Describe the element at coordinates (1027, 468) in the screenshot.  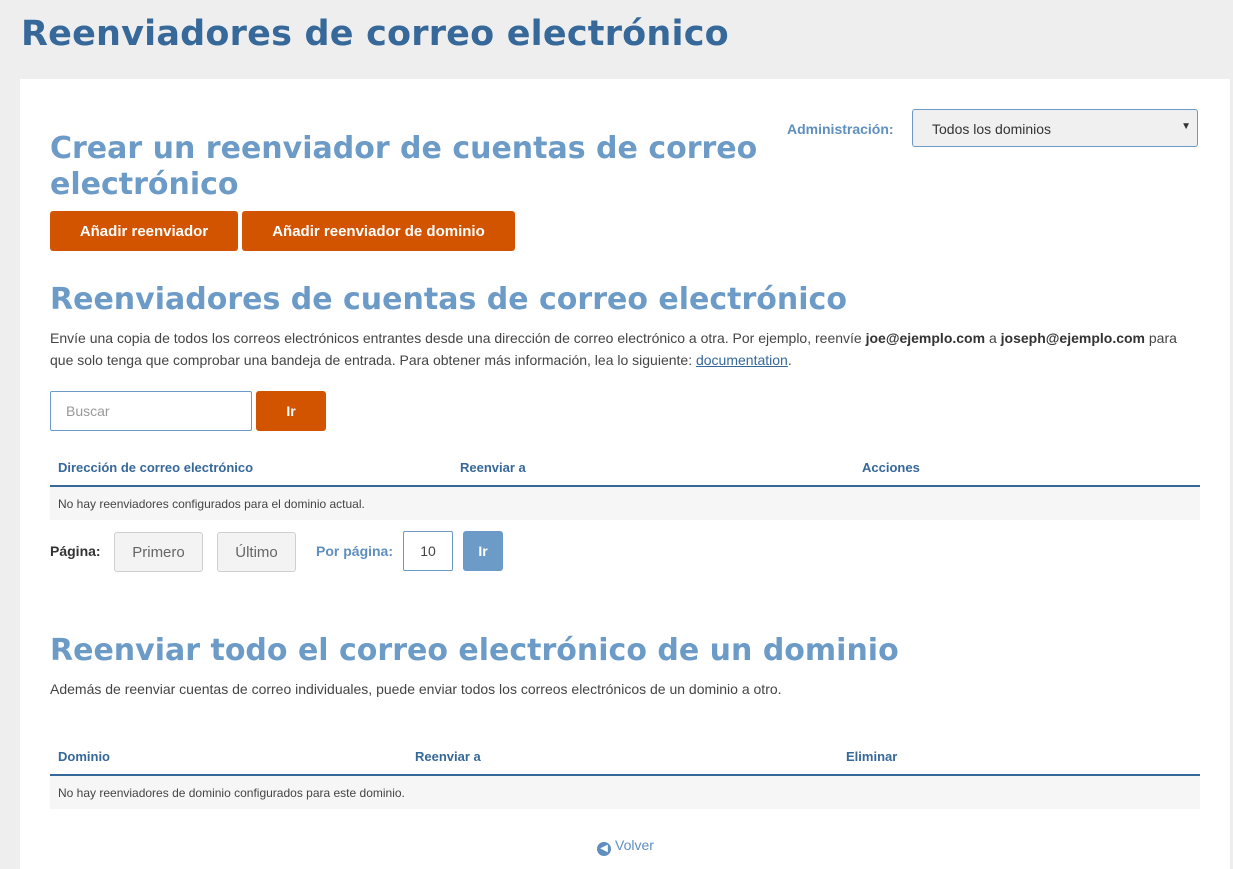
I see `column-actions: Acciones` at that location.